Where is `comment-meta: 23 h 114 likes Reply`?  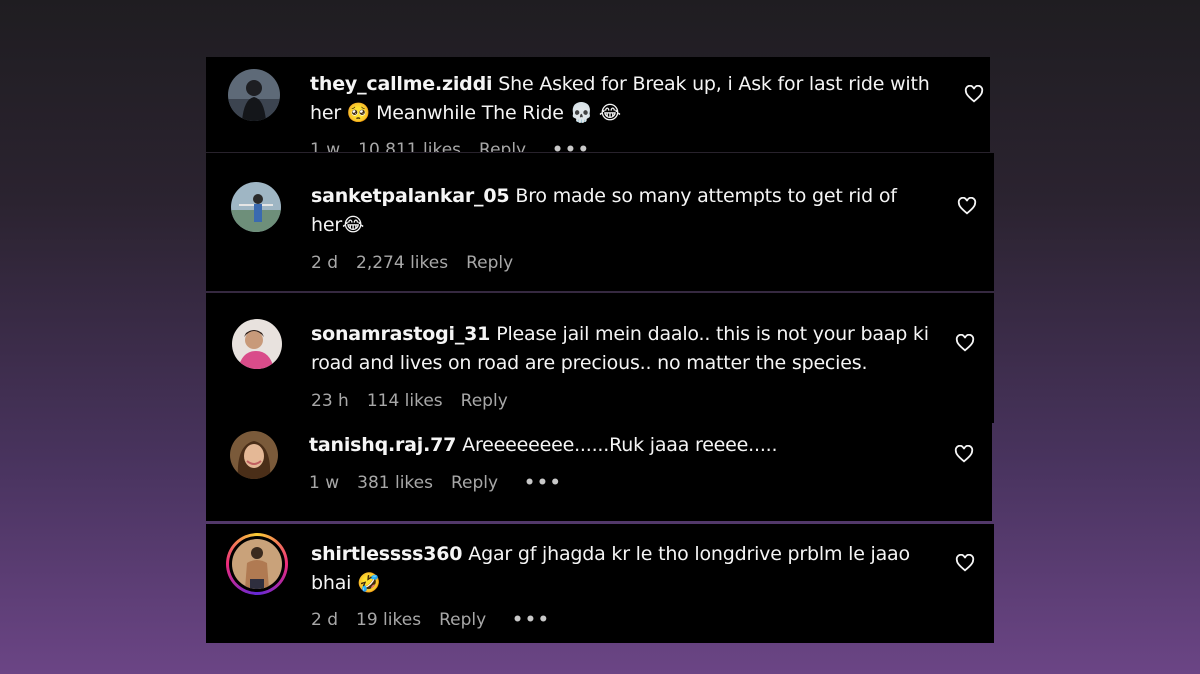
comment-meta: 23 h 114 likes Reply is located at coordinates (422, 401).